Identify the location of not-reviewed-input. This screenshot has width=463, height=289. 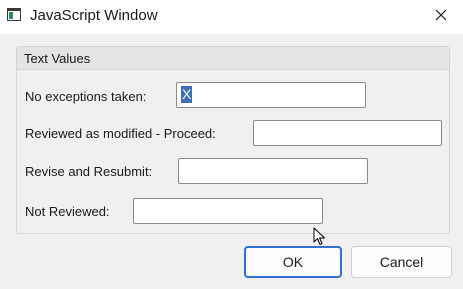
(228, 211).